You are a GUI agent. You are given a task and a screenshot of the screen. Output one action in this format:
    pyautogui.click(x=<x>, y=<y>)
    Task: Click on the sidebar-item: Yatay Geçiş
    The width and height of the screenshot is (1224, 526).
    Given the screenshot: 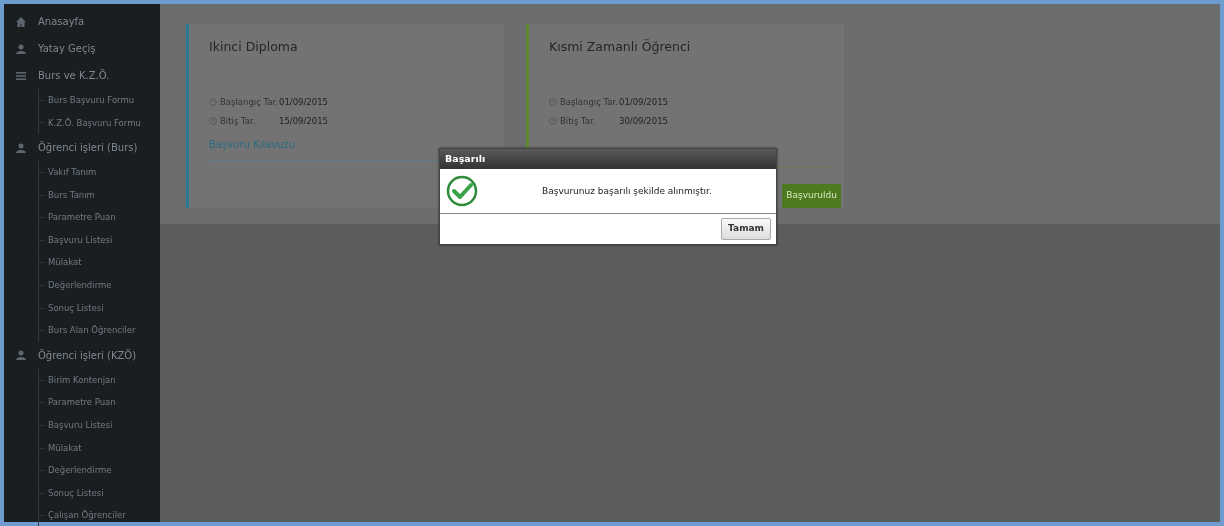 What is the action you would take?
    pyautogui.click(x=67, y=48)
    